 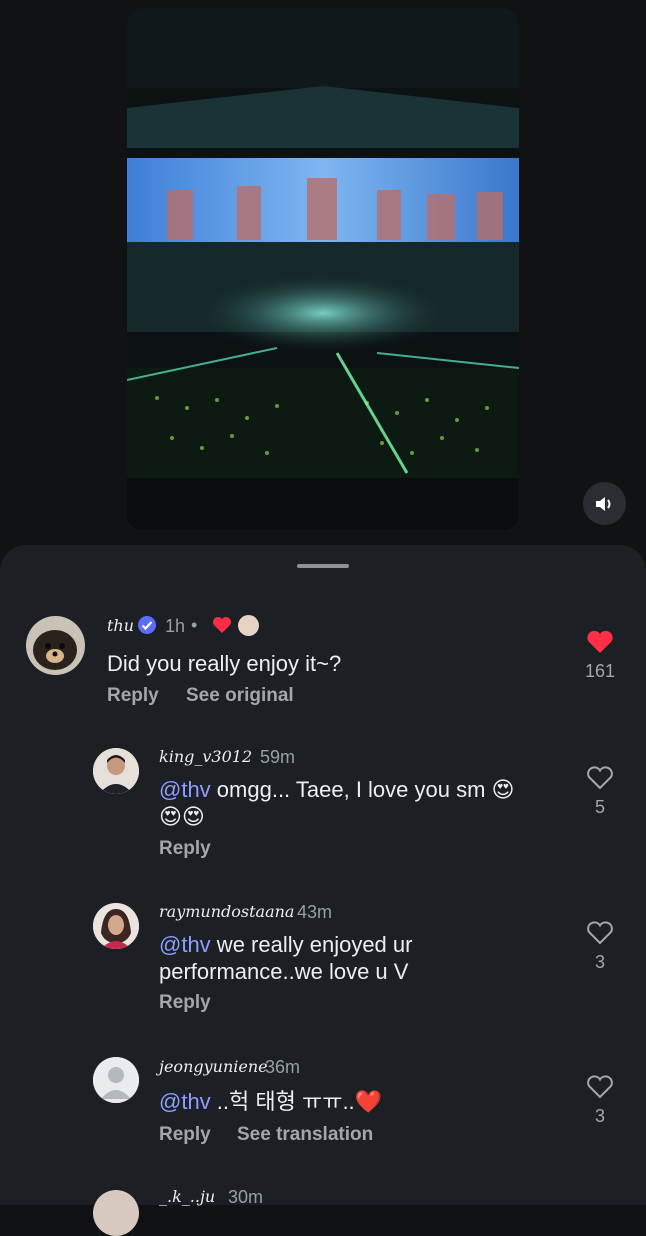 I want to click on default-avatar-icon, so click(x=116, y=1080).